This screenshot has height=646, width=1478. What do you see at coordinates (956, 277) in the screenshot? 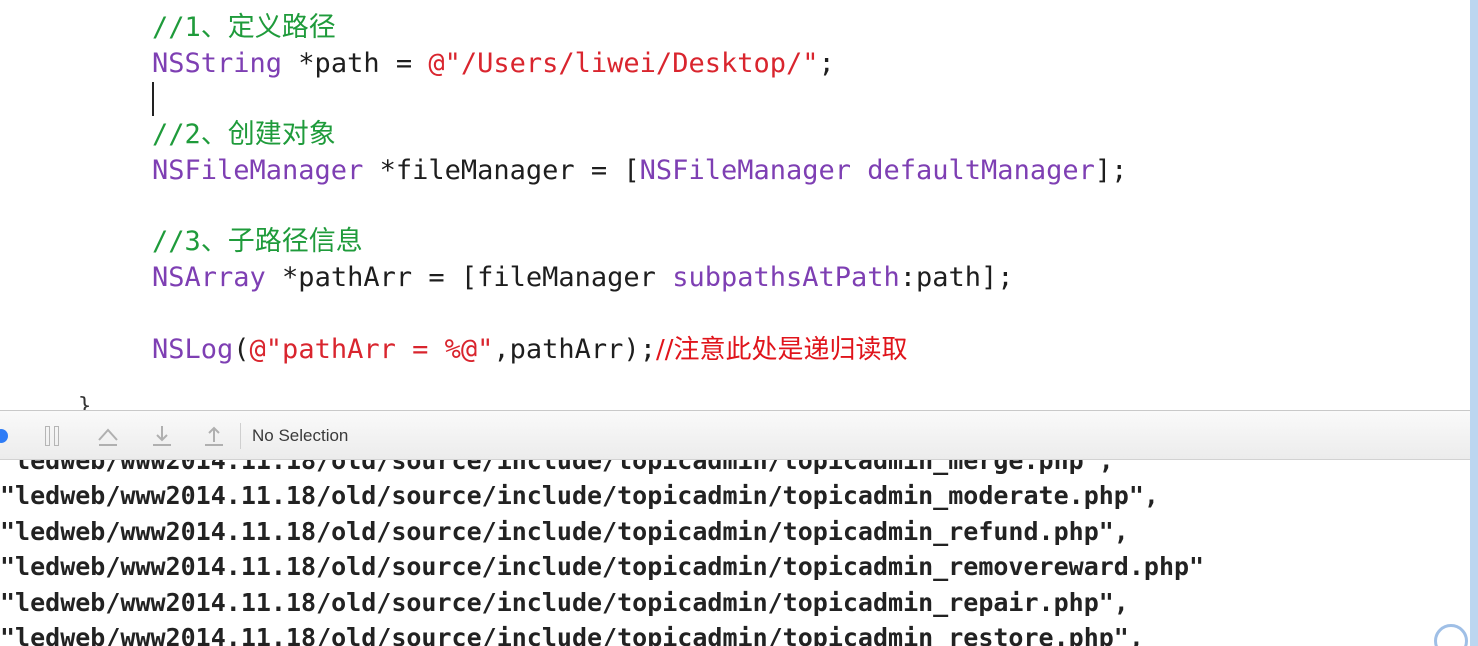
I see `code-token: :path];` at bounding box center [956, 277].